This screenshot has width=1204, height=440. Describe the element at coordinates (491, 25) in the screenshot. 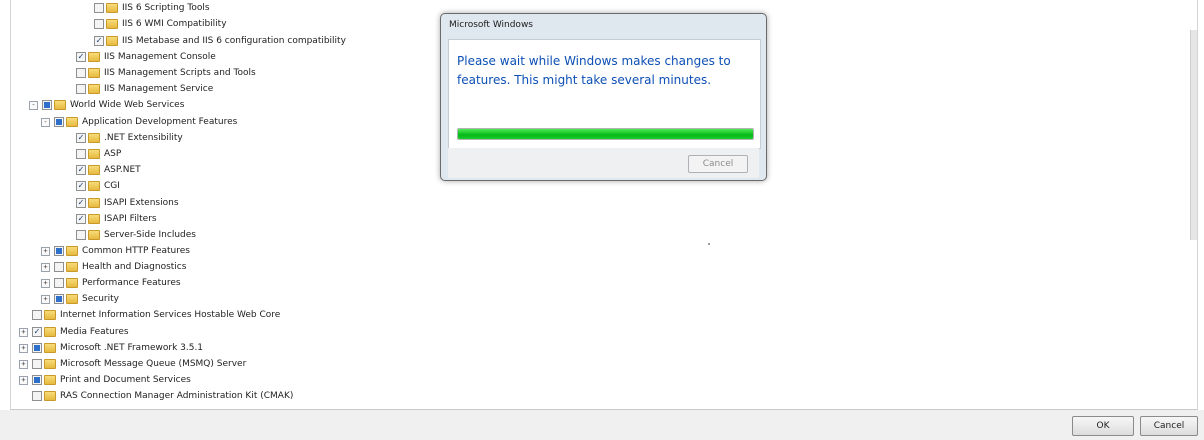

I see `dialog-title: Microsoft Windows` at that location.